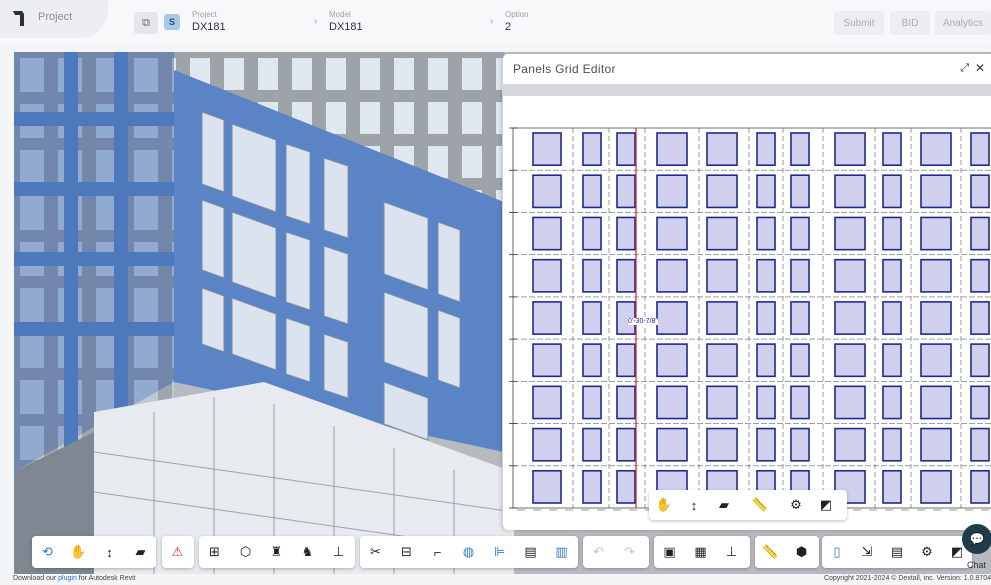 The image size is (991, 585). What do you see at coordinates (307, 552) in the screenshot?
I see `robot-settings-icon: ♞` at bounding box center [307, 552].